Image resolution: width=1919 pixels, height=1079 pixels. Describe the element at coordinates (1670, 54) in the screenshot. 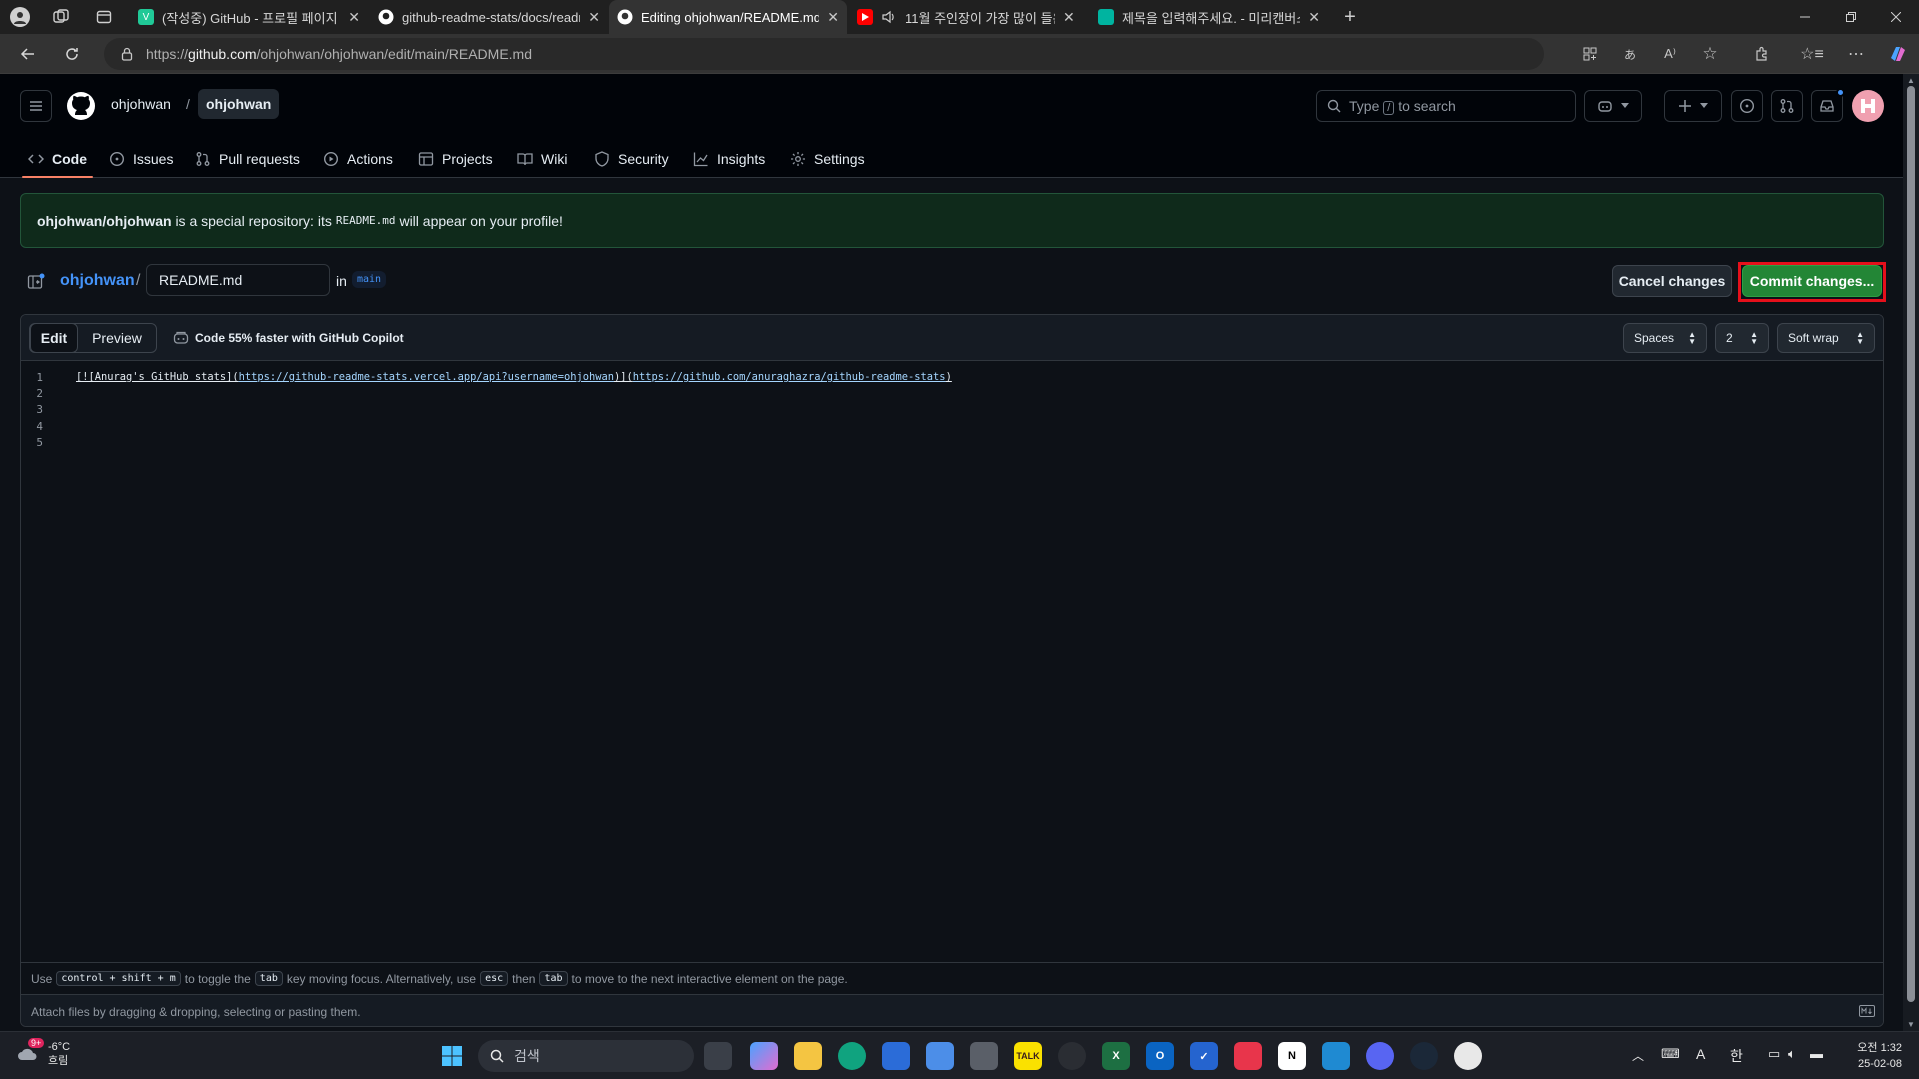

I see `read-aloud-icon: A⁾` at that location.